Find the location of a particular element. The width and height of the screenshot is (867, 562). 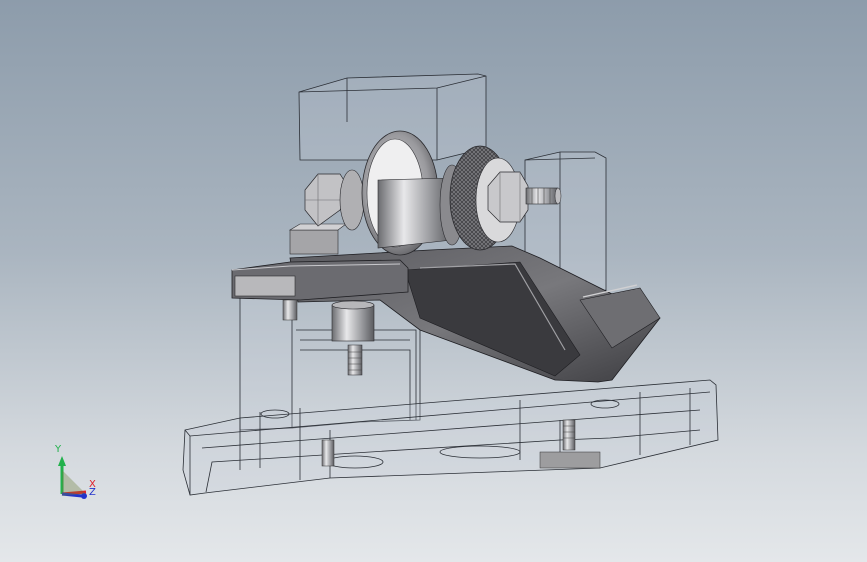

triad-x-label: X is located at coordinates (92, 484).